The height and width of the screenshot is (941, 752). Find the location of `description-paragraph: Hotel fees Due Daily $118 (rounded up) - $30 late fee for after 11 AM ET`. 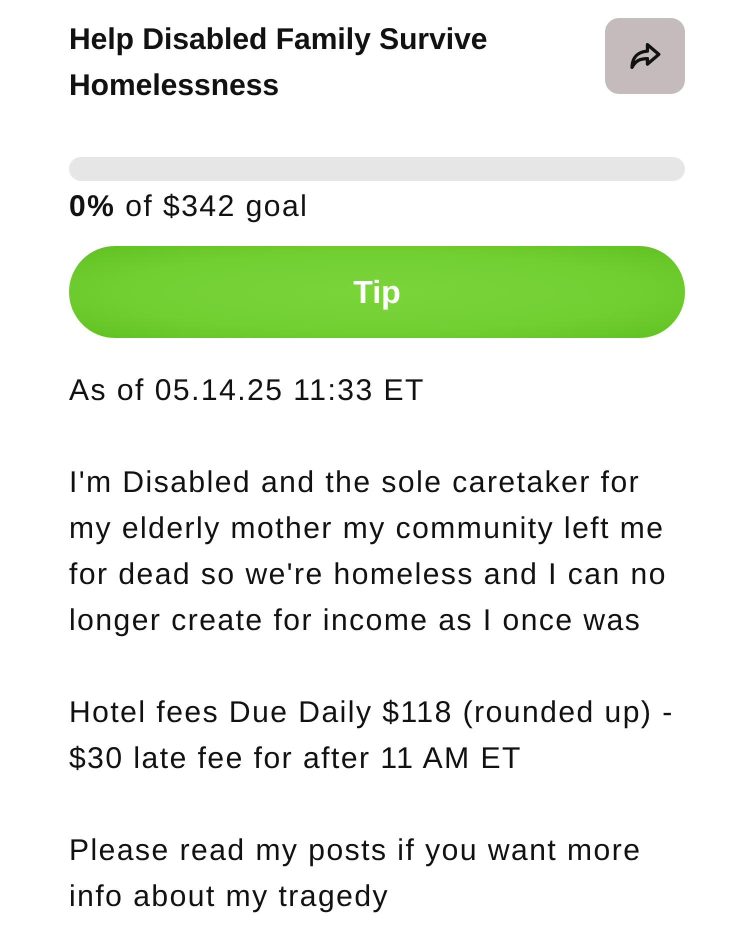

description-paragraph: Hotel fees Due Daily $118 (rounded up) - $30 late fee for after 11 AM ET is located at coordinates (372, 736).